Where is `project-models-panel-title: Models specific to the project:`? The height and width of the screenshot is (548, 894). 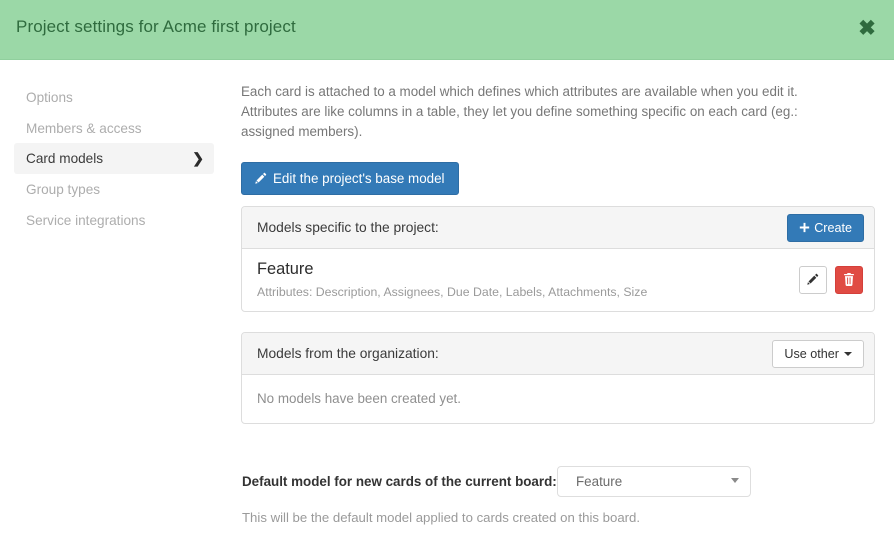 project-models-panel-title: Models specific to the project: is located at coordinates (348, 227).